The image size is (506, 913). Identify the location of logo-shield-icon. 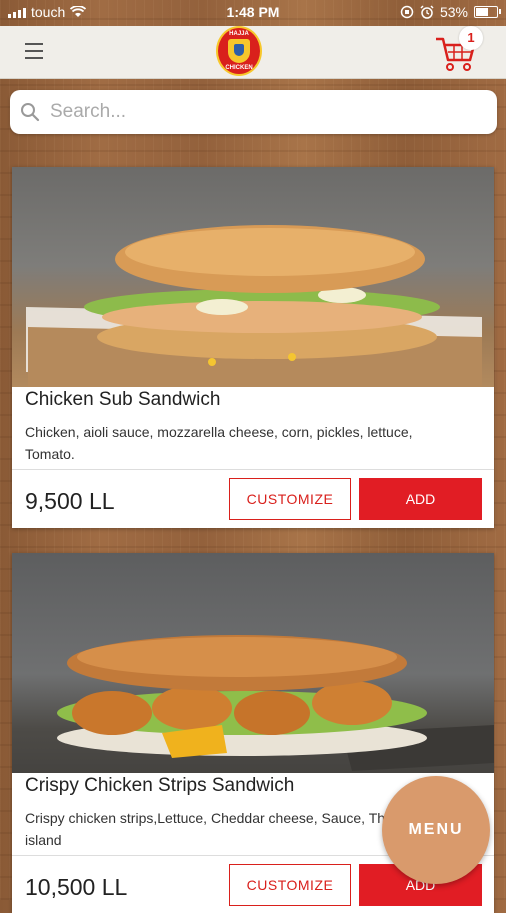
(239, 51).